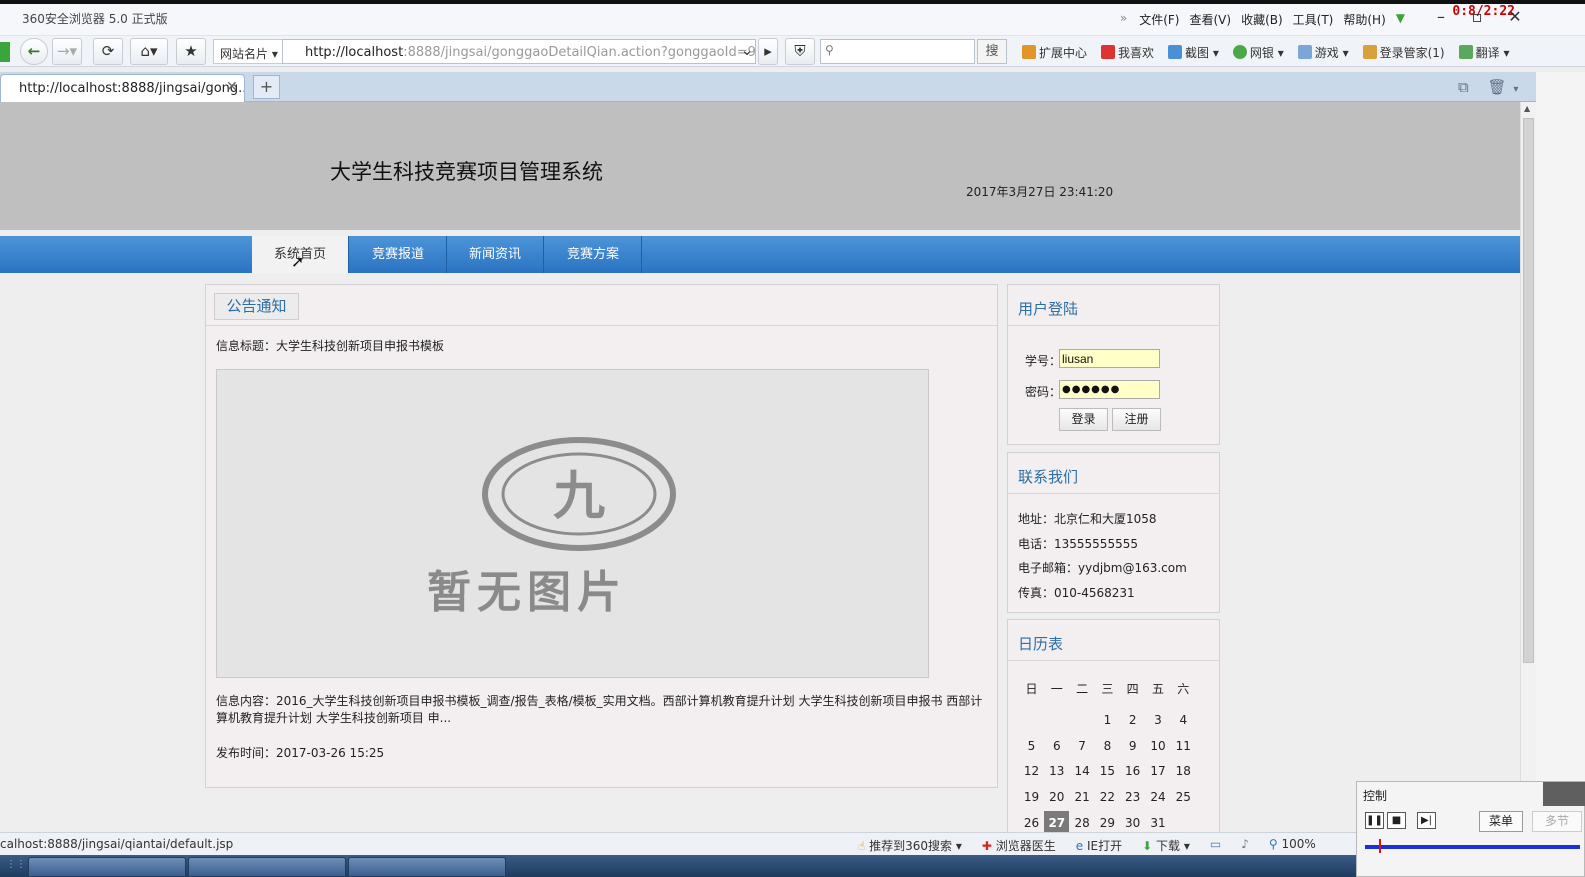  Describe the element at coordinates (1515, 17) in the screenshot. I see `close-window-icon: ✕` at that location.